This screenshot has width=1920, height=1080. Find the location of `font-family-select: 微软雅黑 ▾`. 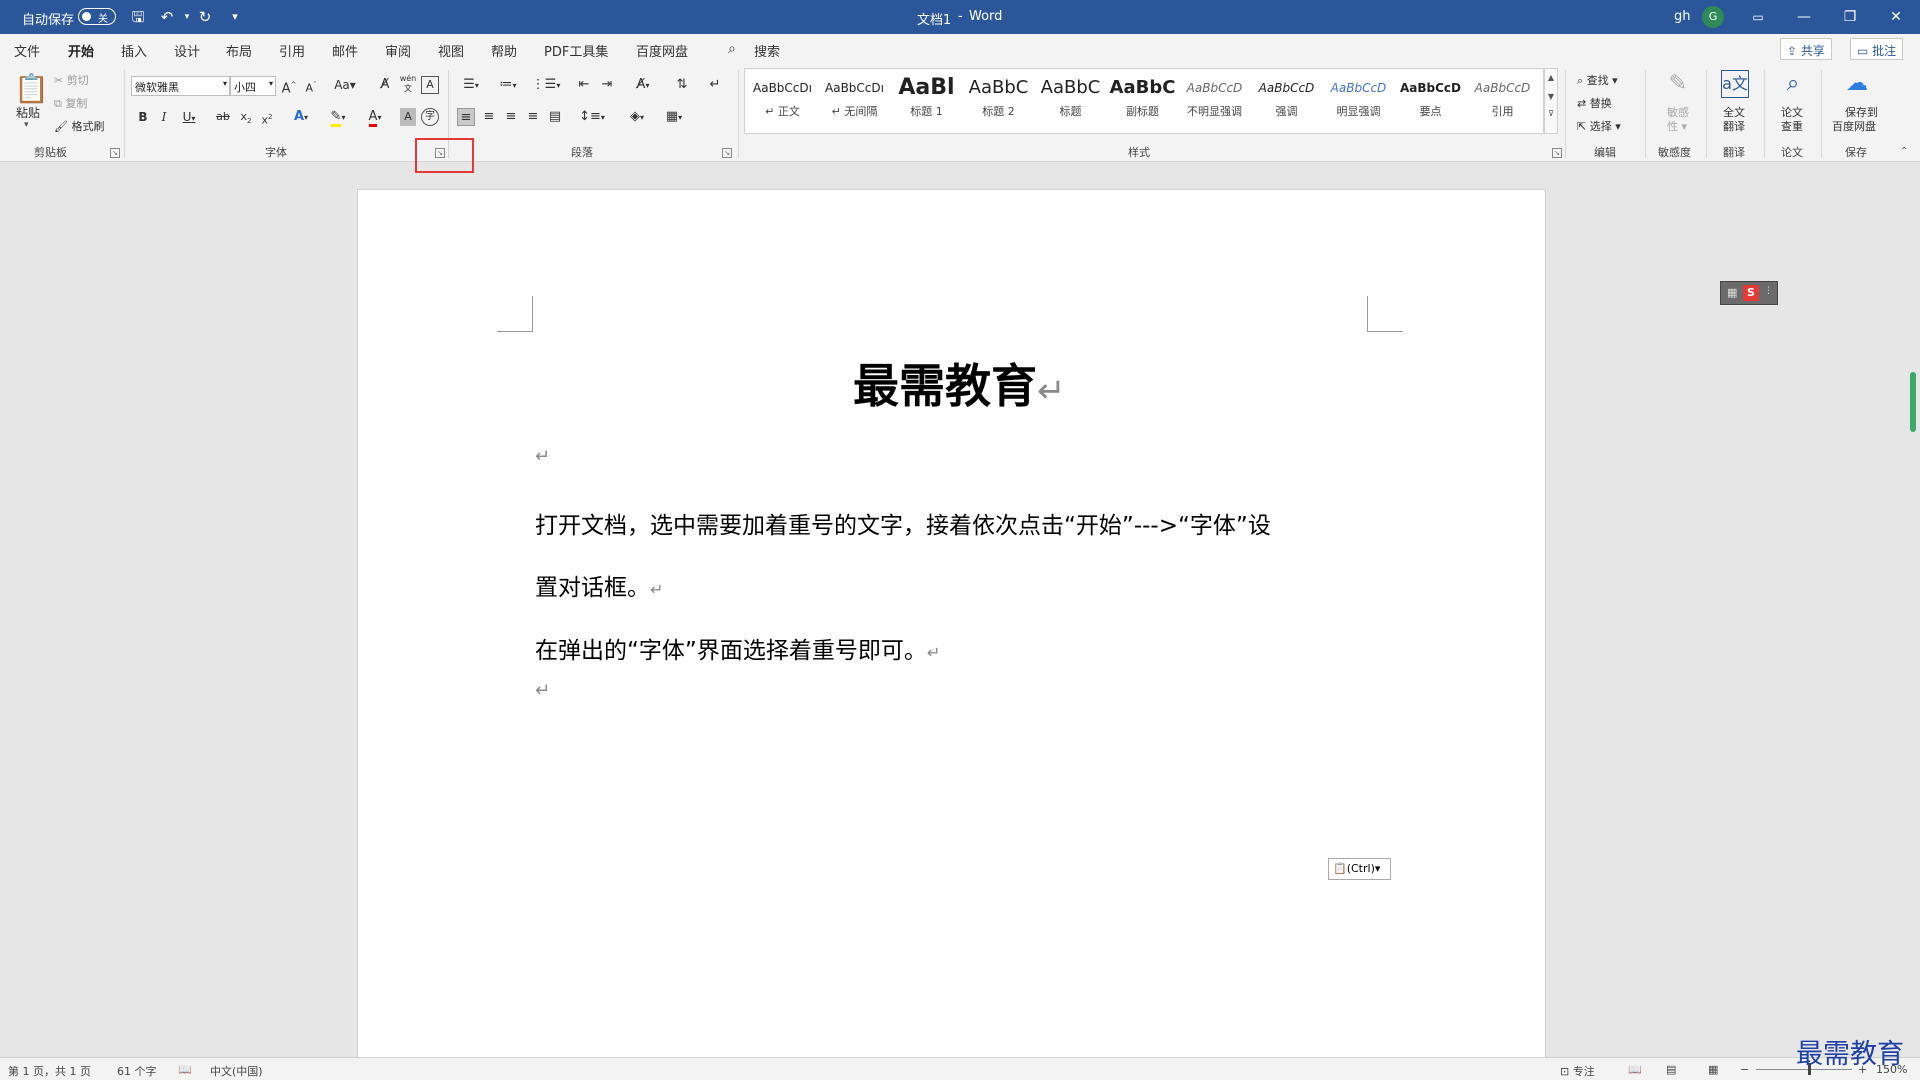

font-family-select: 微软雅黑 ▾ is located at coordinates (180, 86).